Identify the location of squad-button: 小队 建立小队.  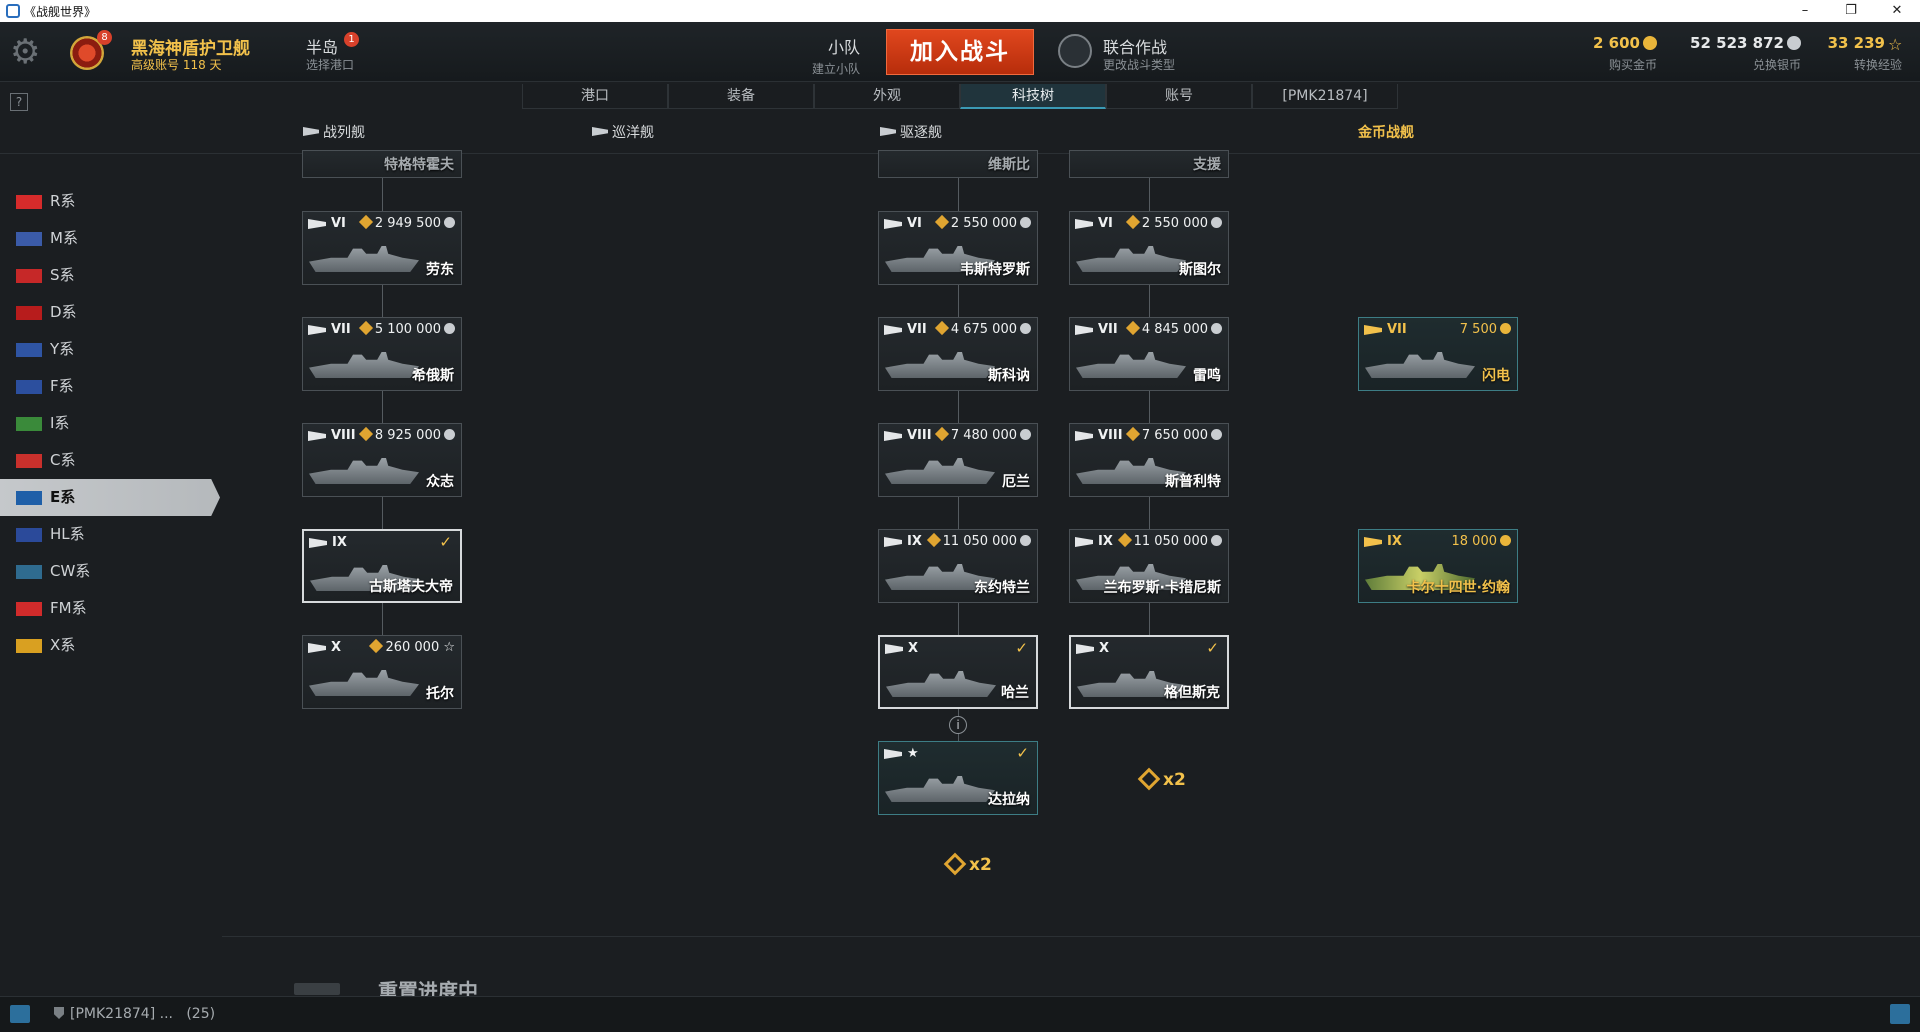
(830, 55).